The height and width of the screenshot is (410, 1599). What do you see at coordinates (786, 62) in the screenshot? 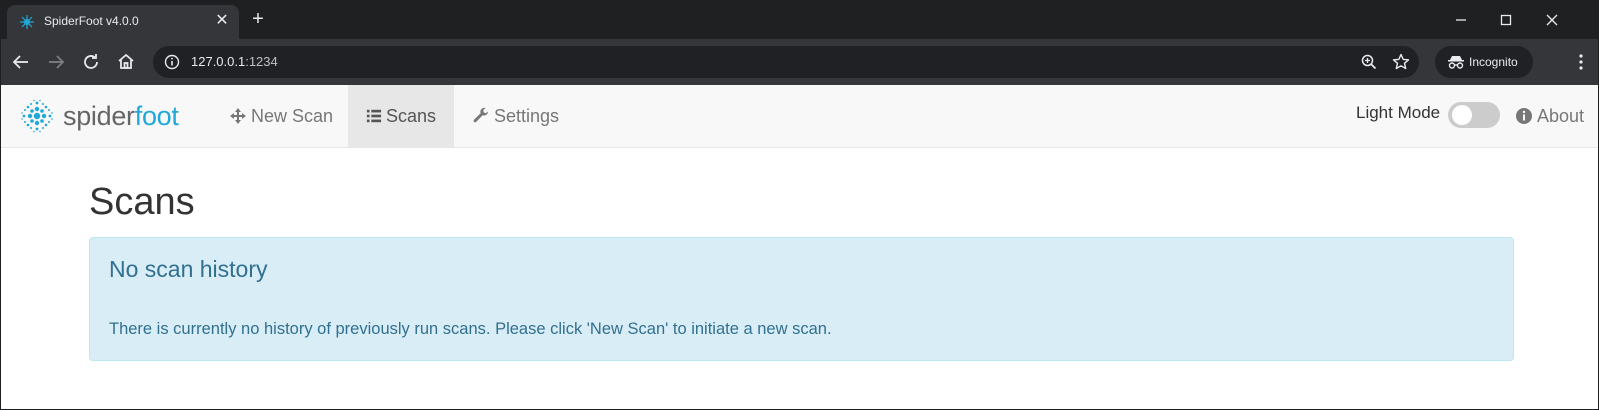
I see `address-bar: 127.0.0.1:1234` at bounding box center [786, 62].